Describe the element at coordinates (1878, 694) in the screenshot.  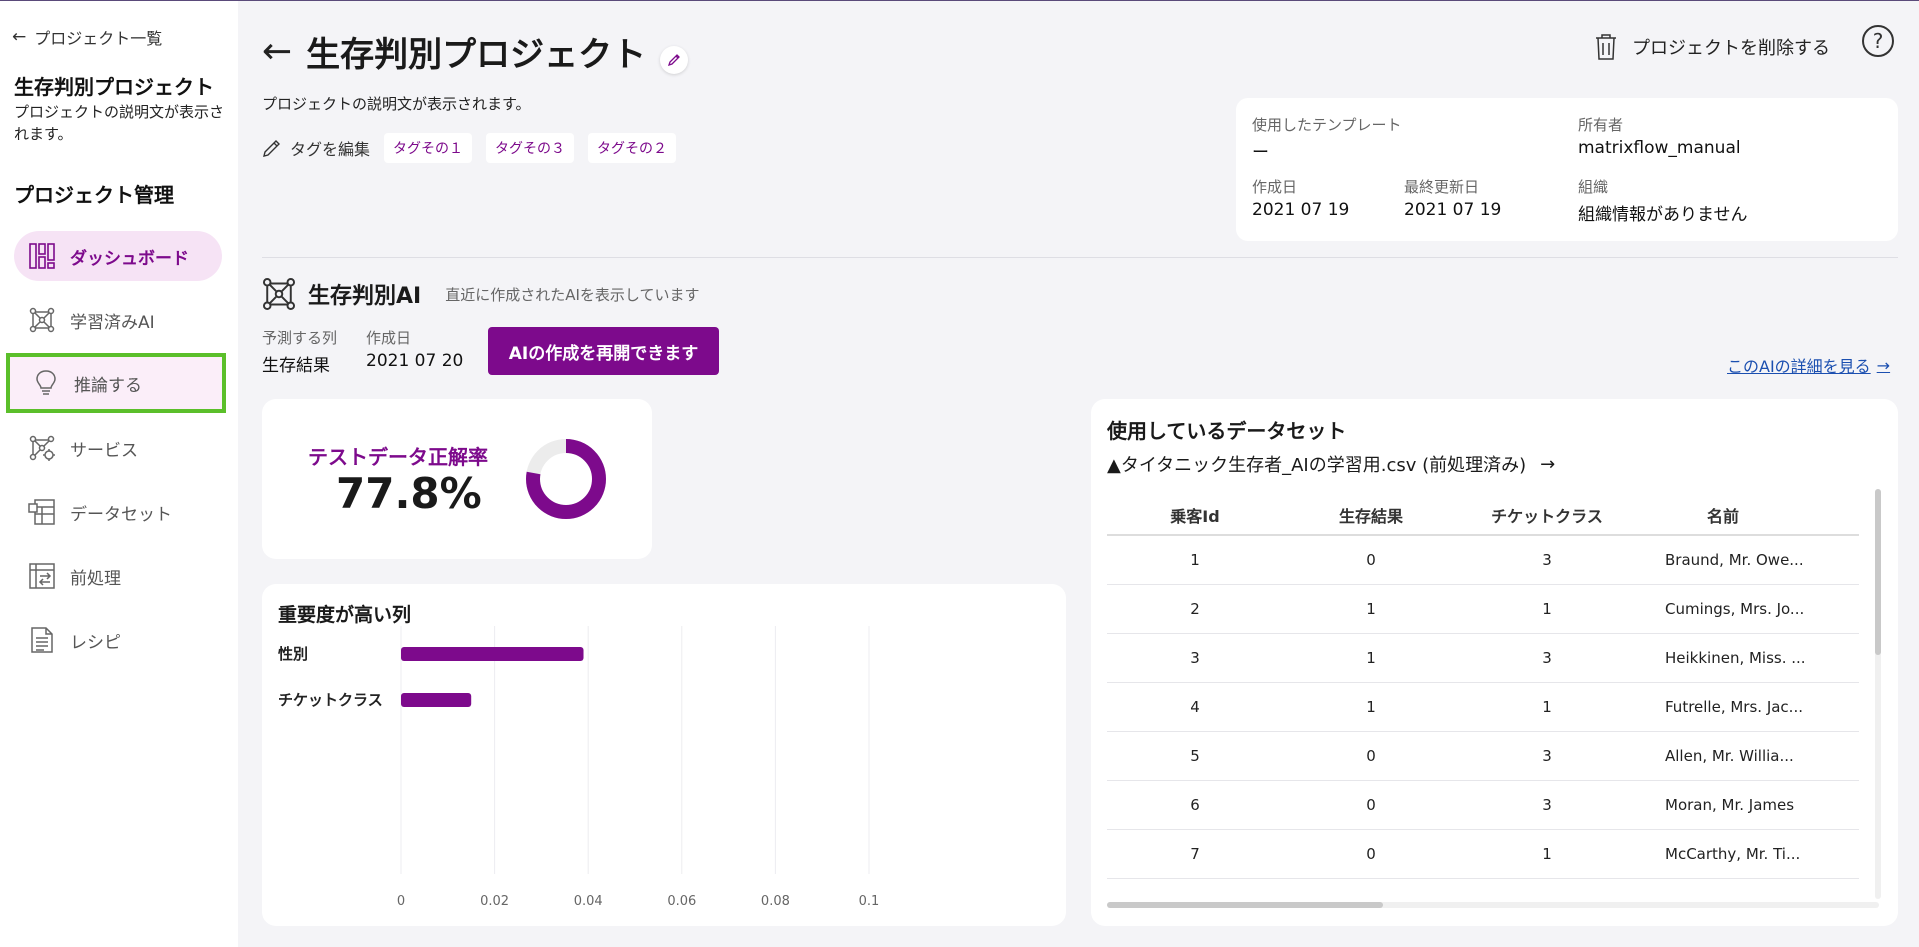
I see `vertical-scrollbar` at that location.